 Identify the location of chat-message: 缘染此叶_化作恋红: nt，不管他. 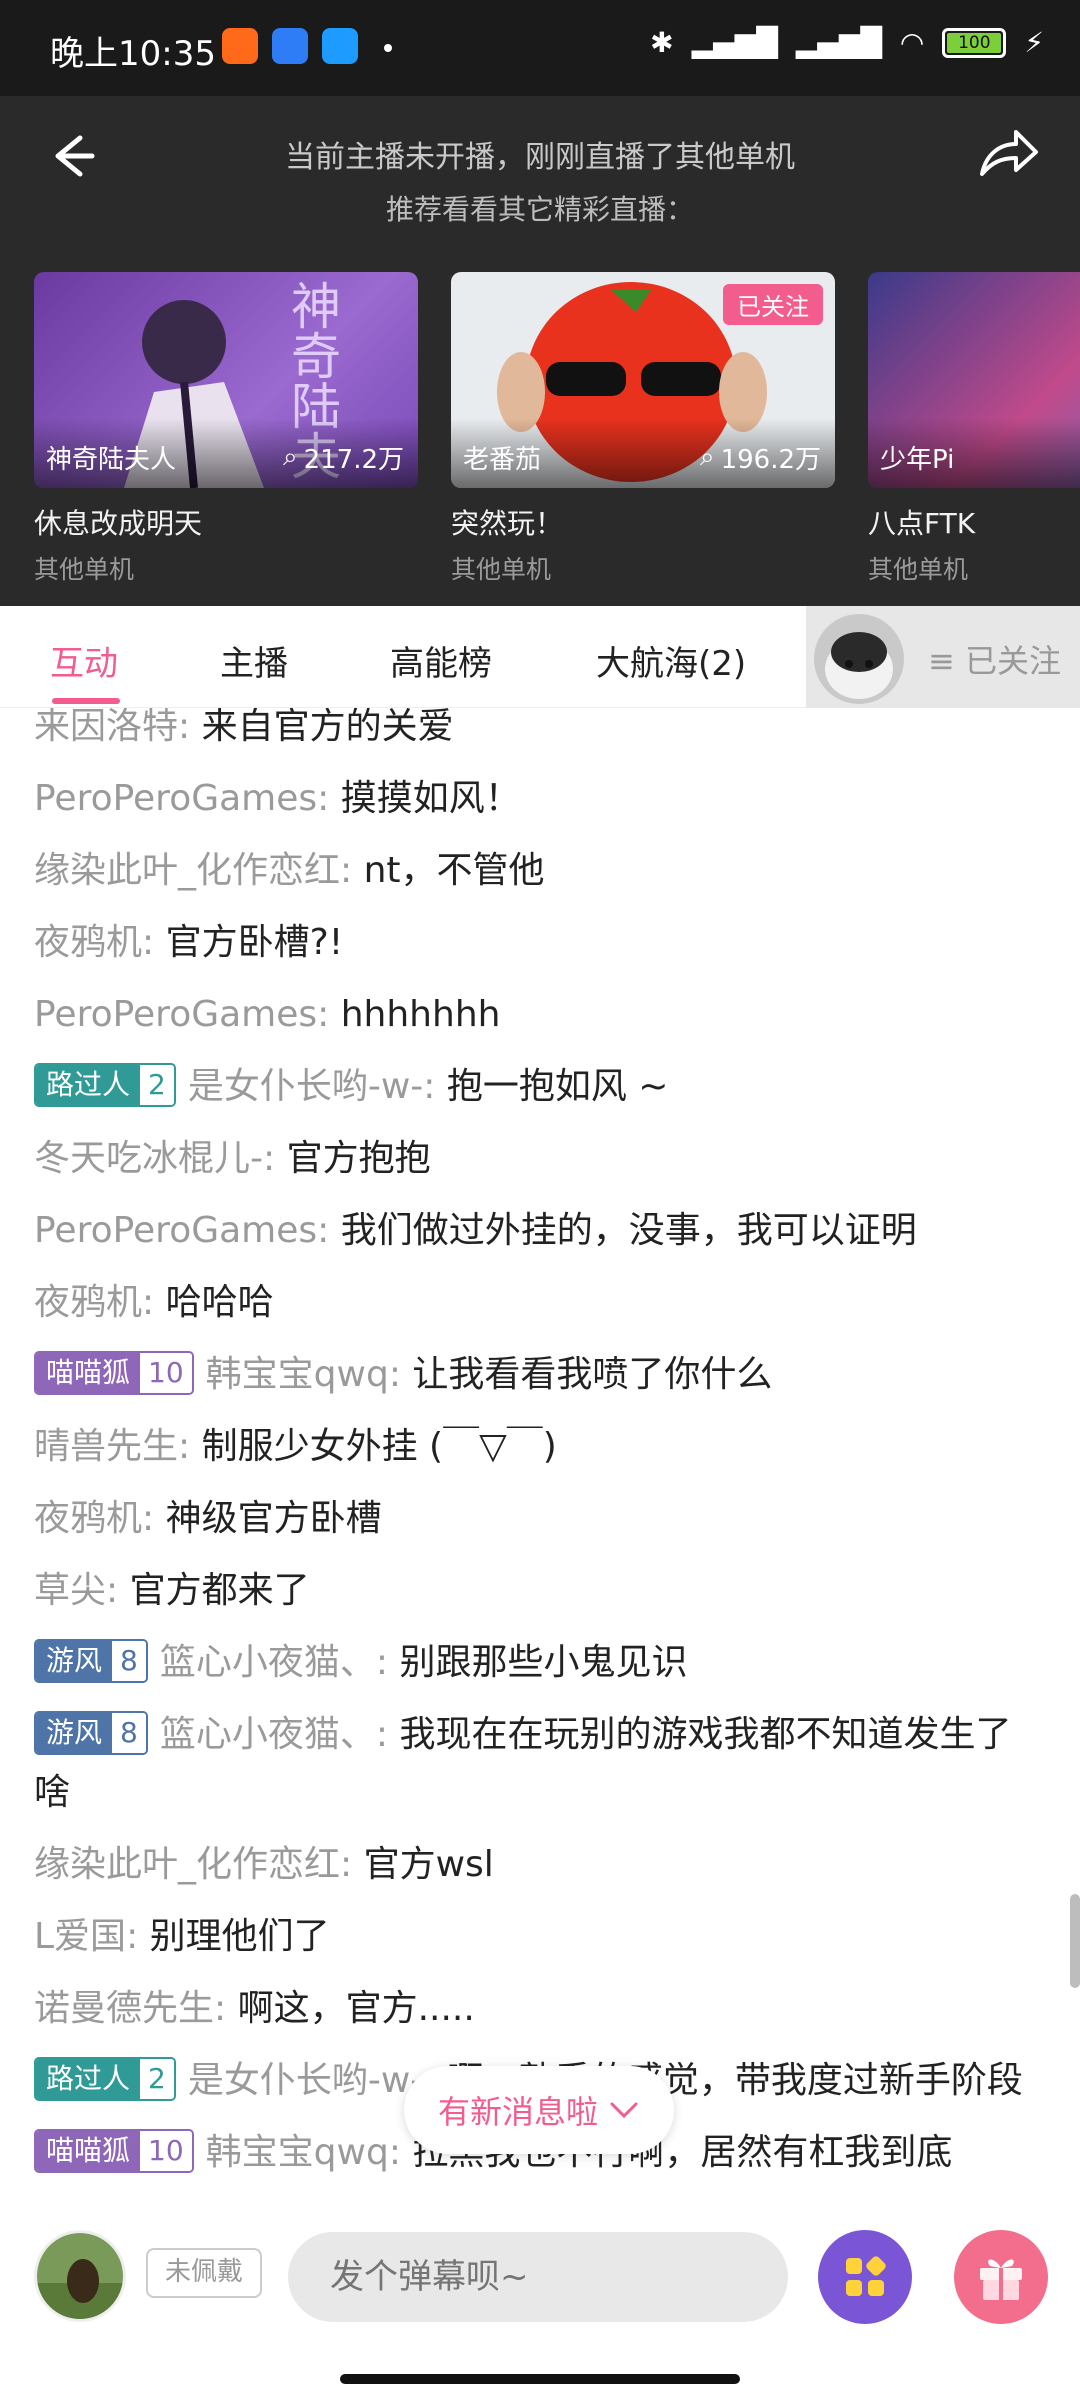
(539, 871).